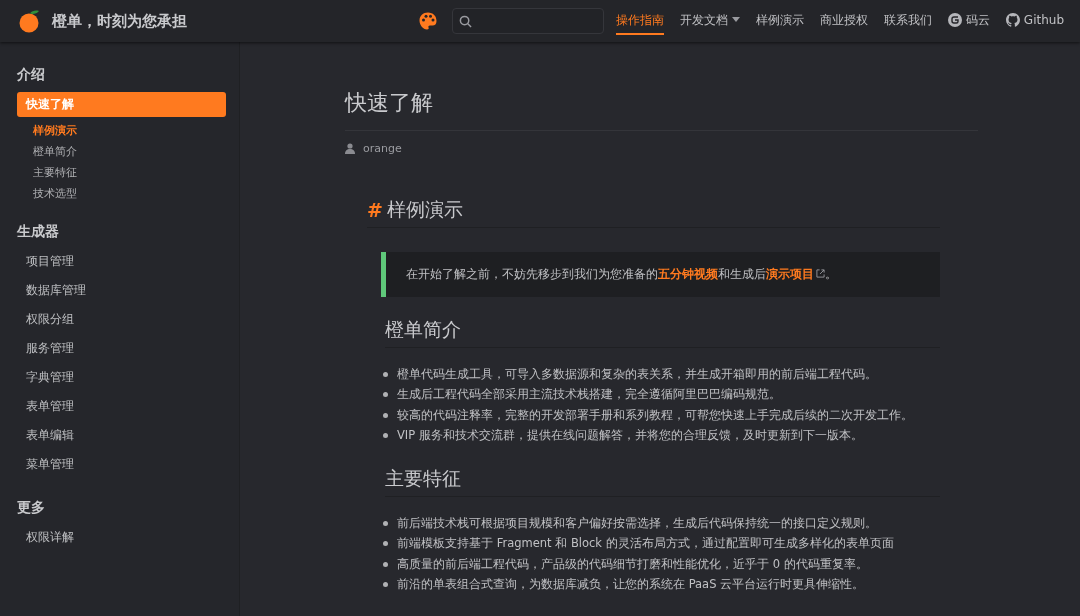 This screenshot has width=1080, height=616. What do you see at coordinates (954, 20) in the screenshot?
I see `gitee-icon` at bounding box center [954, 20].